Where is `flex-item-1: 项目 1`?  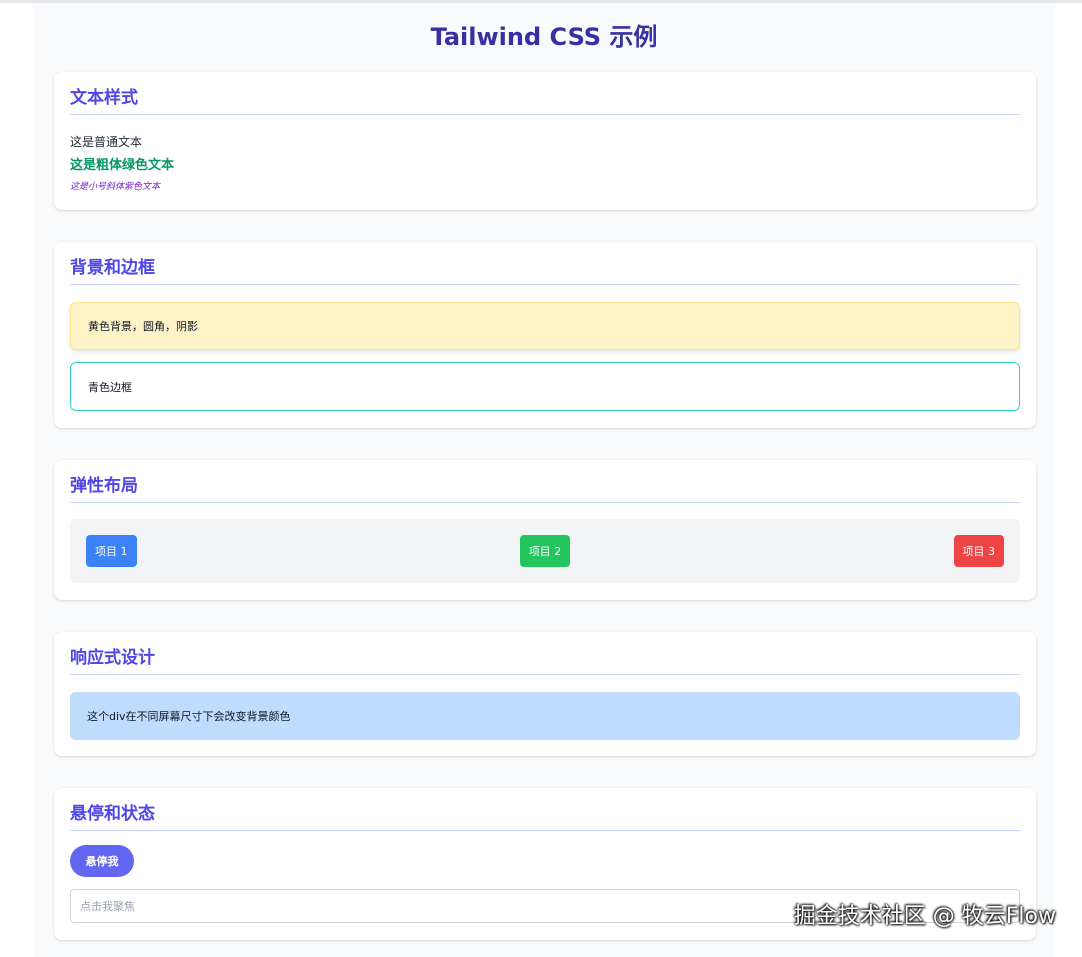 flex-item-1: 项目 1 is located at coordinates (111, 551).